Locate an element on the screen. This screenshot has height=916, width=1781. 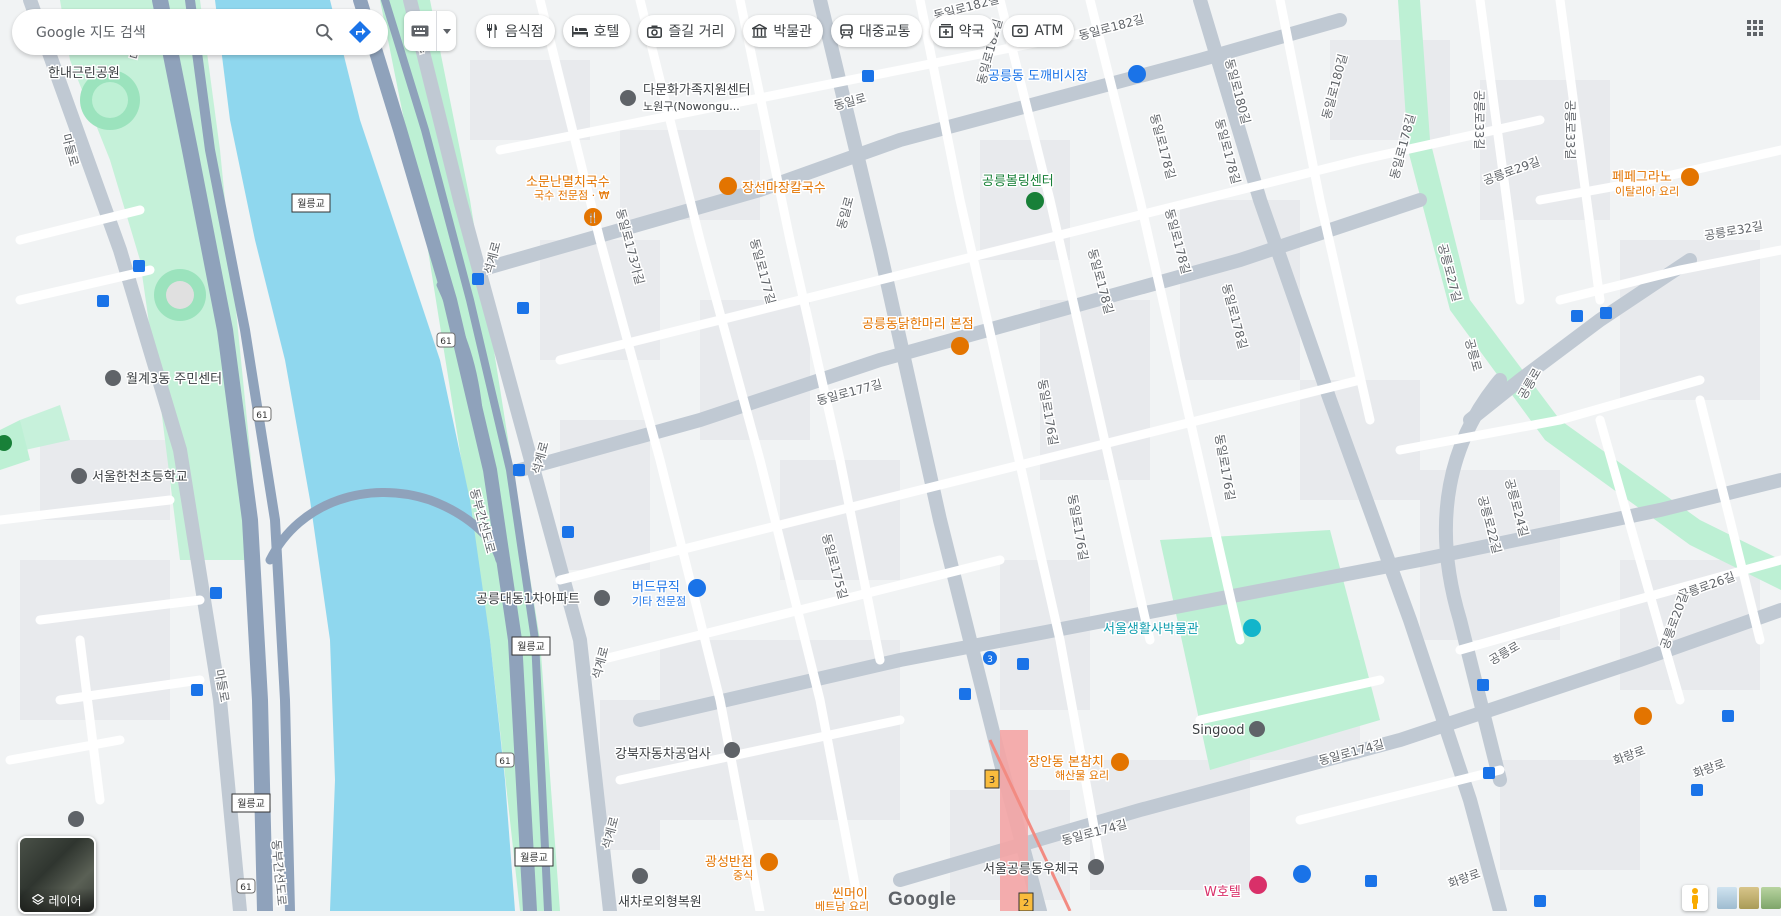
place-label: 서울한천초등학교 is located at coordinates (140, 477).